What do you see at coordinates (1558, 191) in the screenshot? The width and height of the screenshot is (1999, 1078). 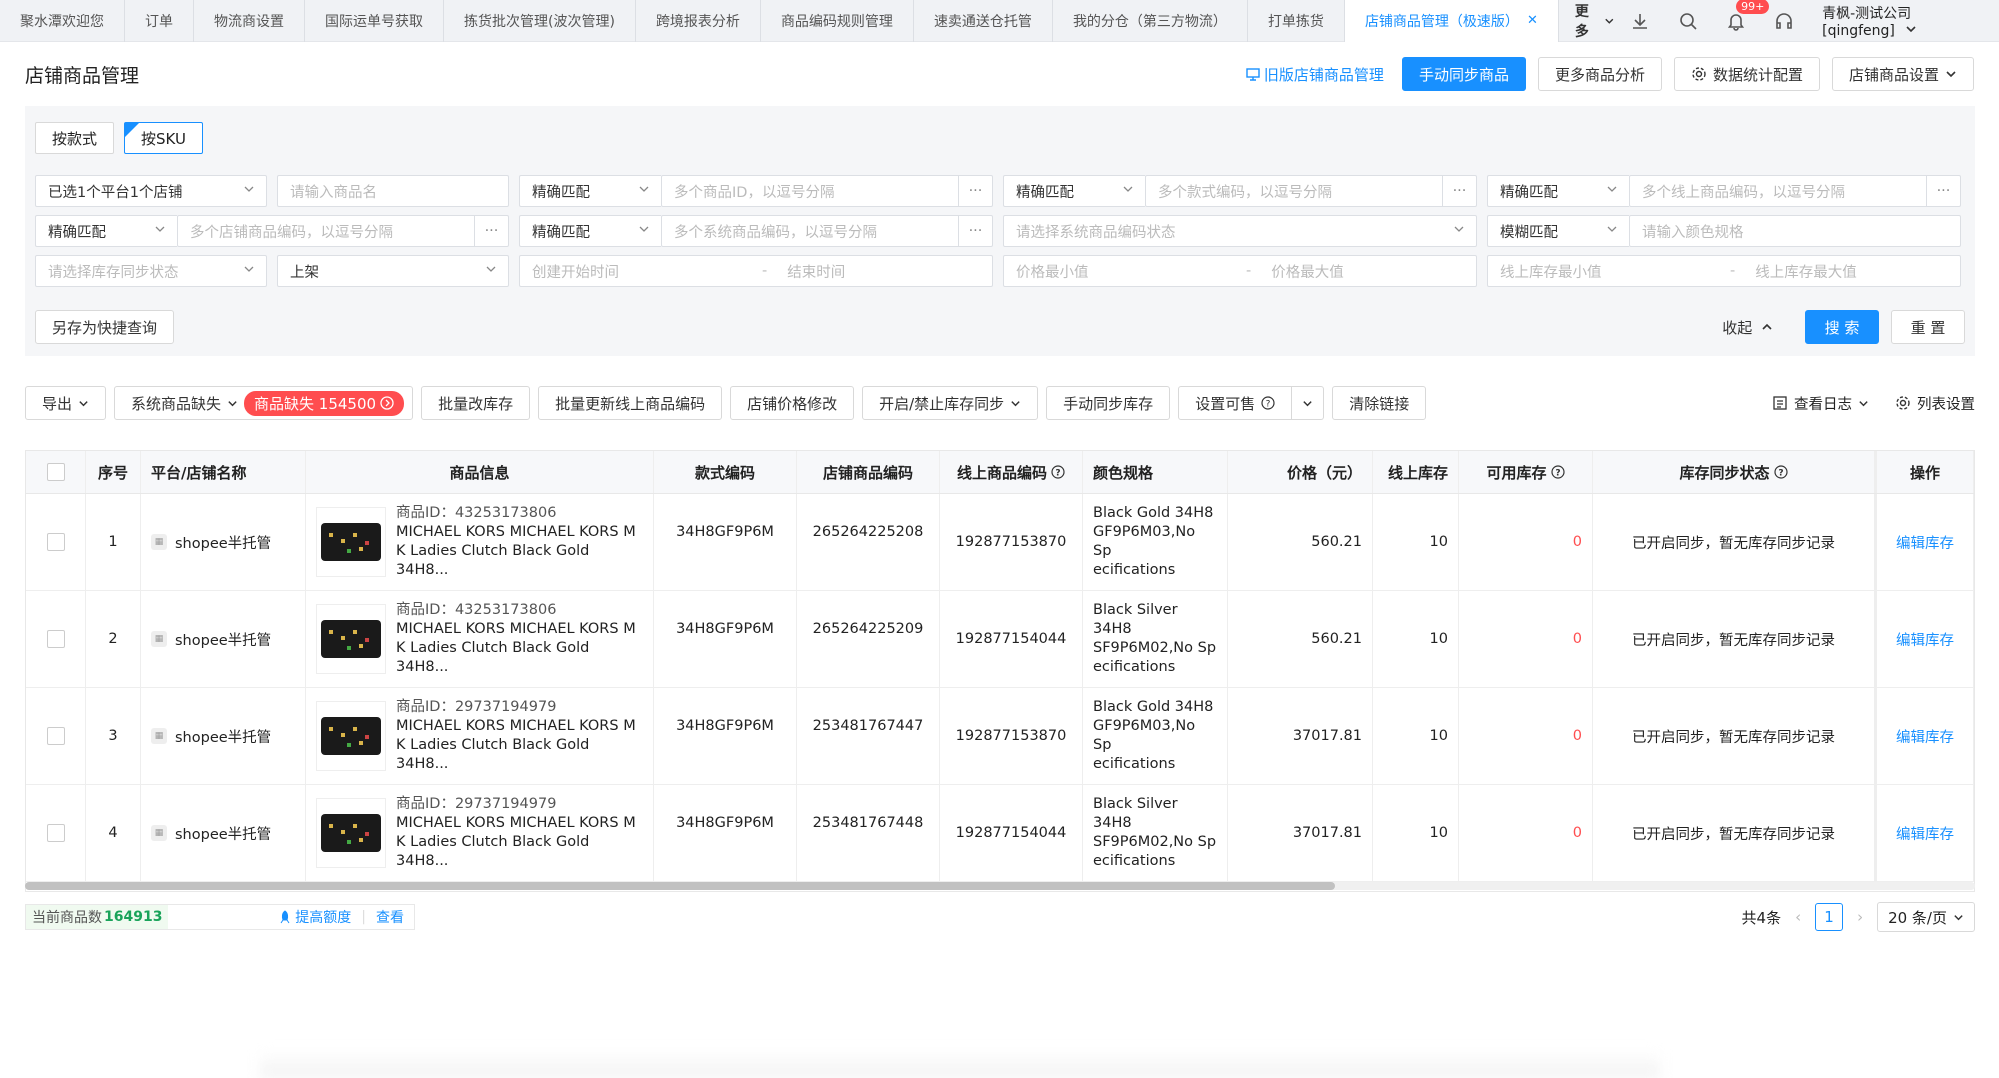 I see `match-select-online: 精确匹配` at bounding box center [1558, 191].